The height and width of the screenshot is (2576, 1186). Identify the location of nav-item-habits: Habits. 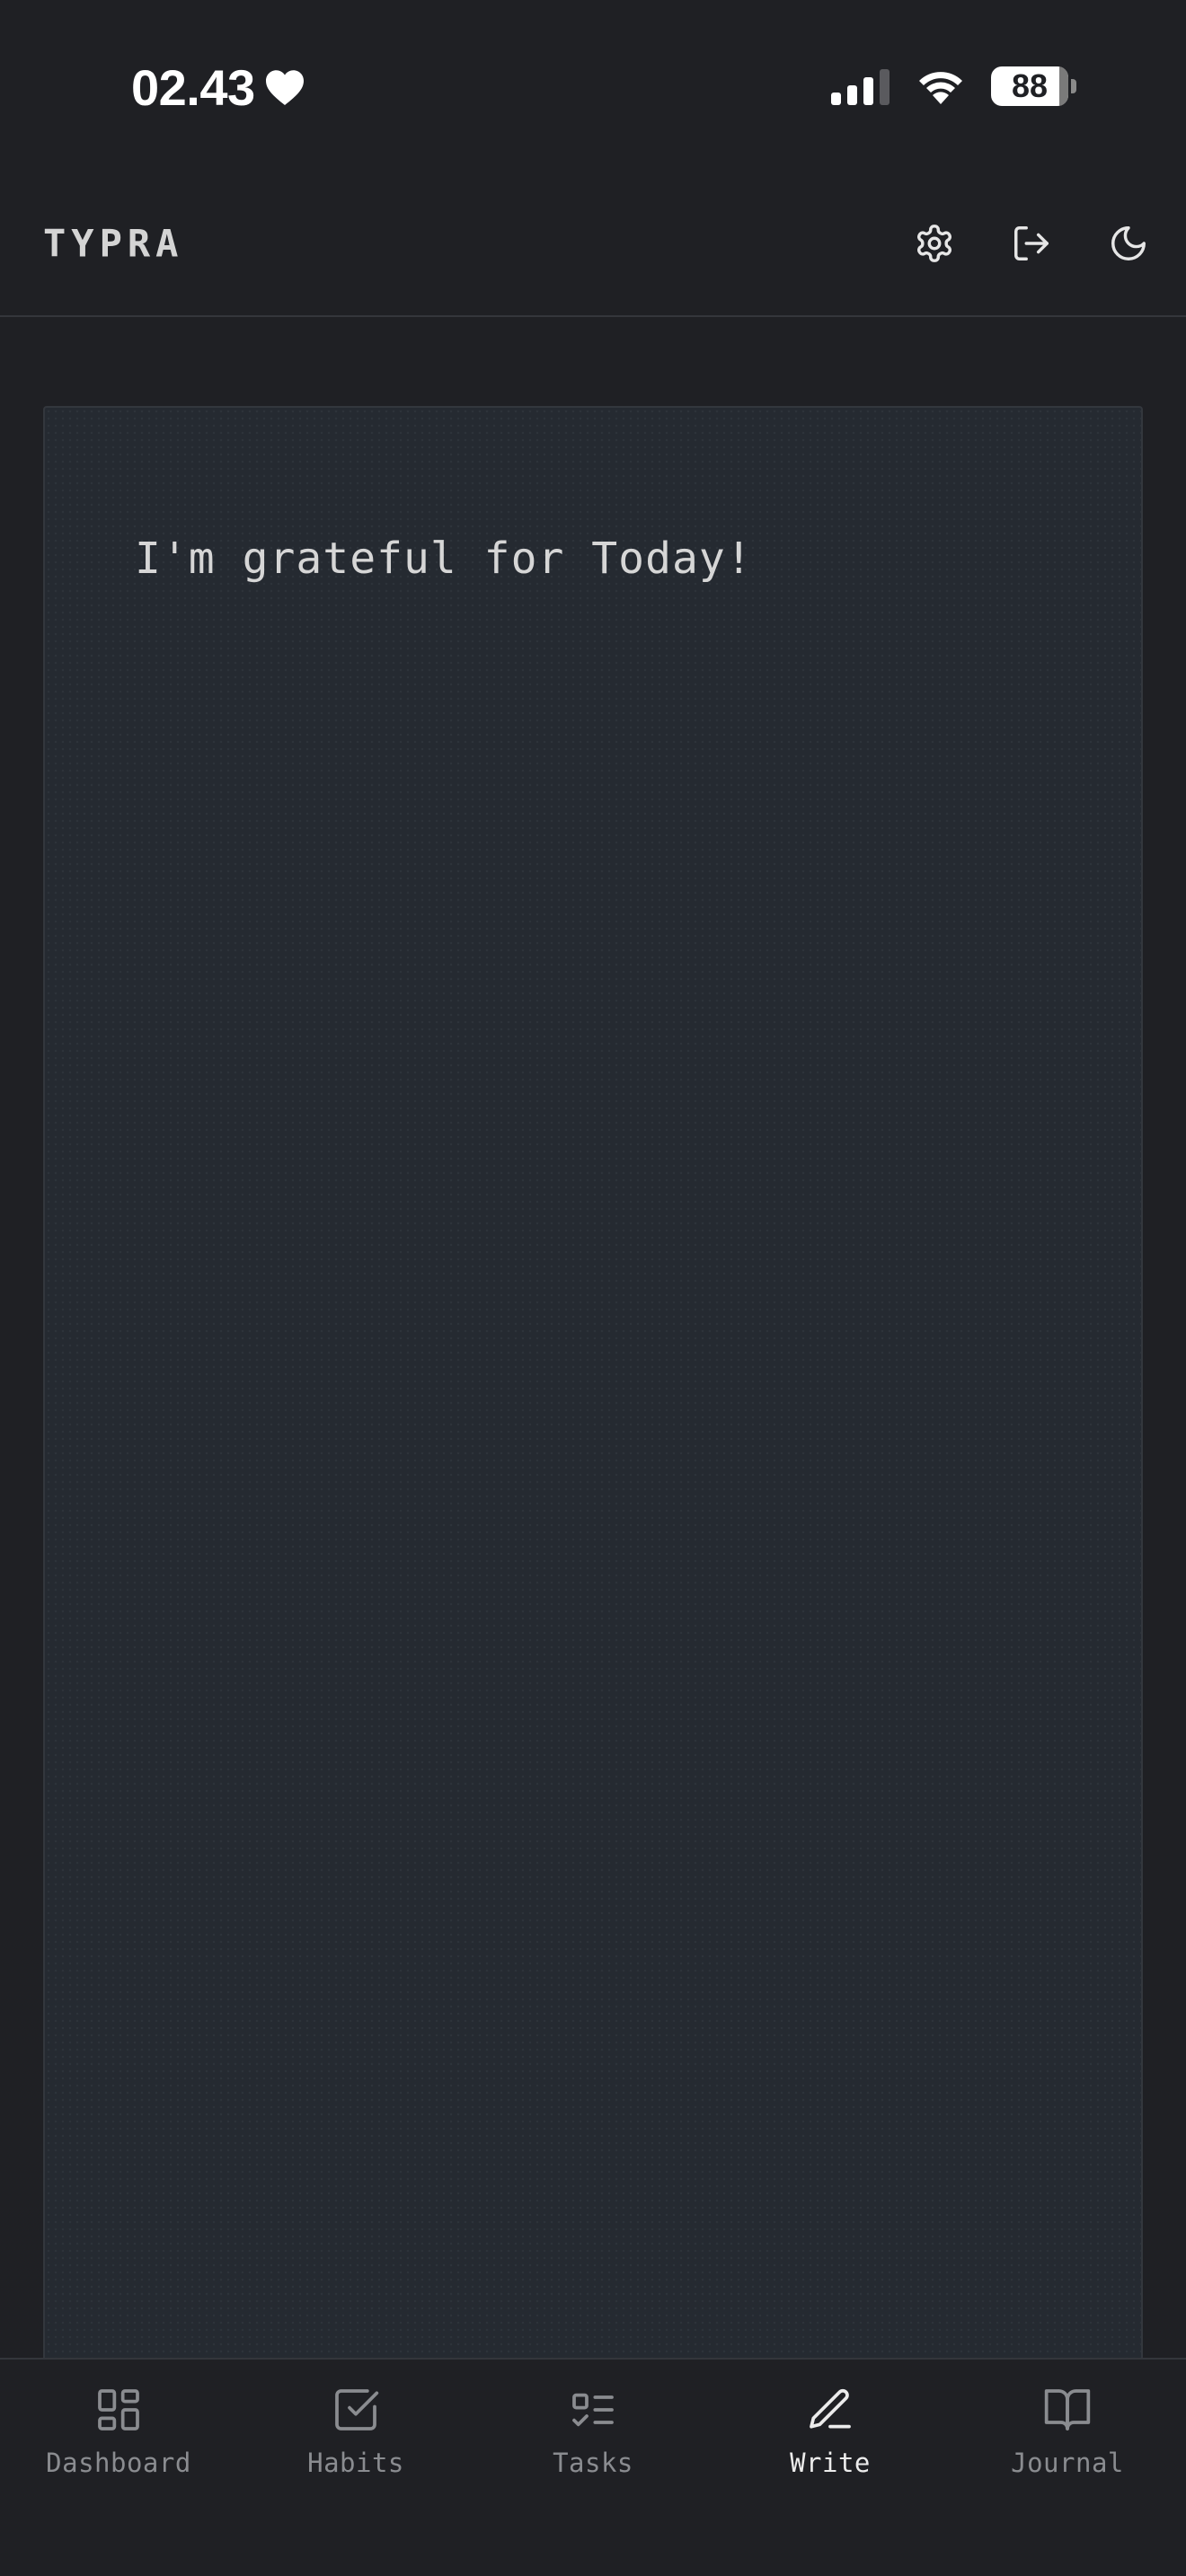
(355, 2431).